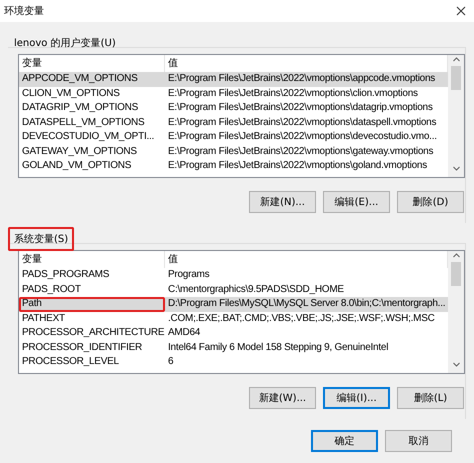 This screenshot has width=474, height=463. I want to click on window-title: 环境变量, so click(24, 11).